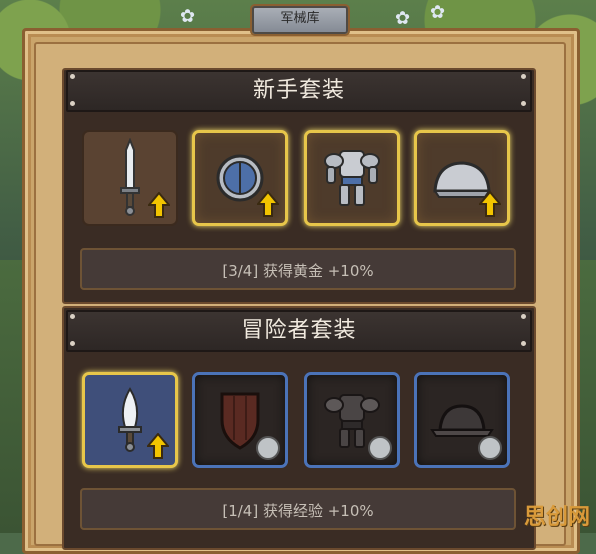 The image size is (596, 554). I want to click on dagger-icon, so click(130, 419).